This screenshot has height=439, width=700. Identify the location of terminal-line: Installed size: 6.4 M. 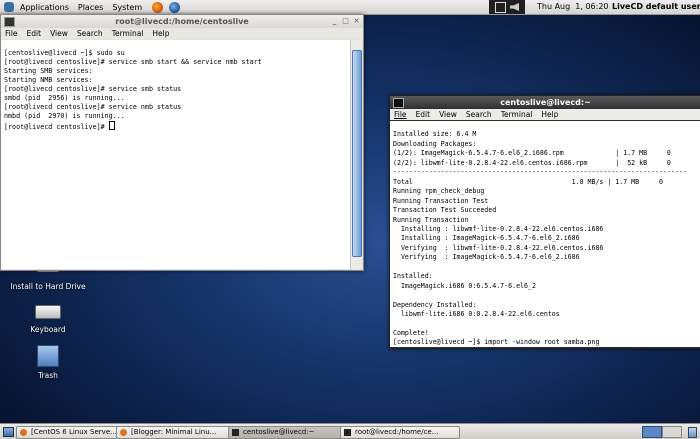
(435, 134).